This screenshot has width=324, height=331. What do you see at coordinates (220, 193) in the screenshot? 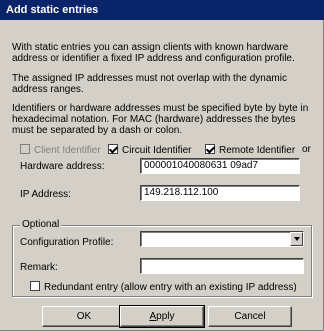
I see `ip-address-input: 149.218.112.100` at bounding box center [220, 193].